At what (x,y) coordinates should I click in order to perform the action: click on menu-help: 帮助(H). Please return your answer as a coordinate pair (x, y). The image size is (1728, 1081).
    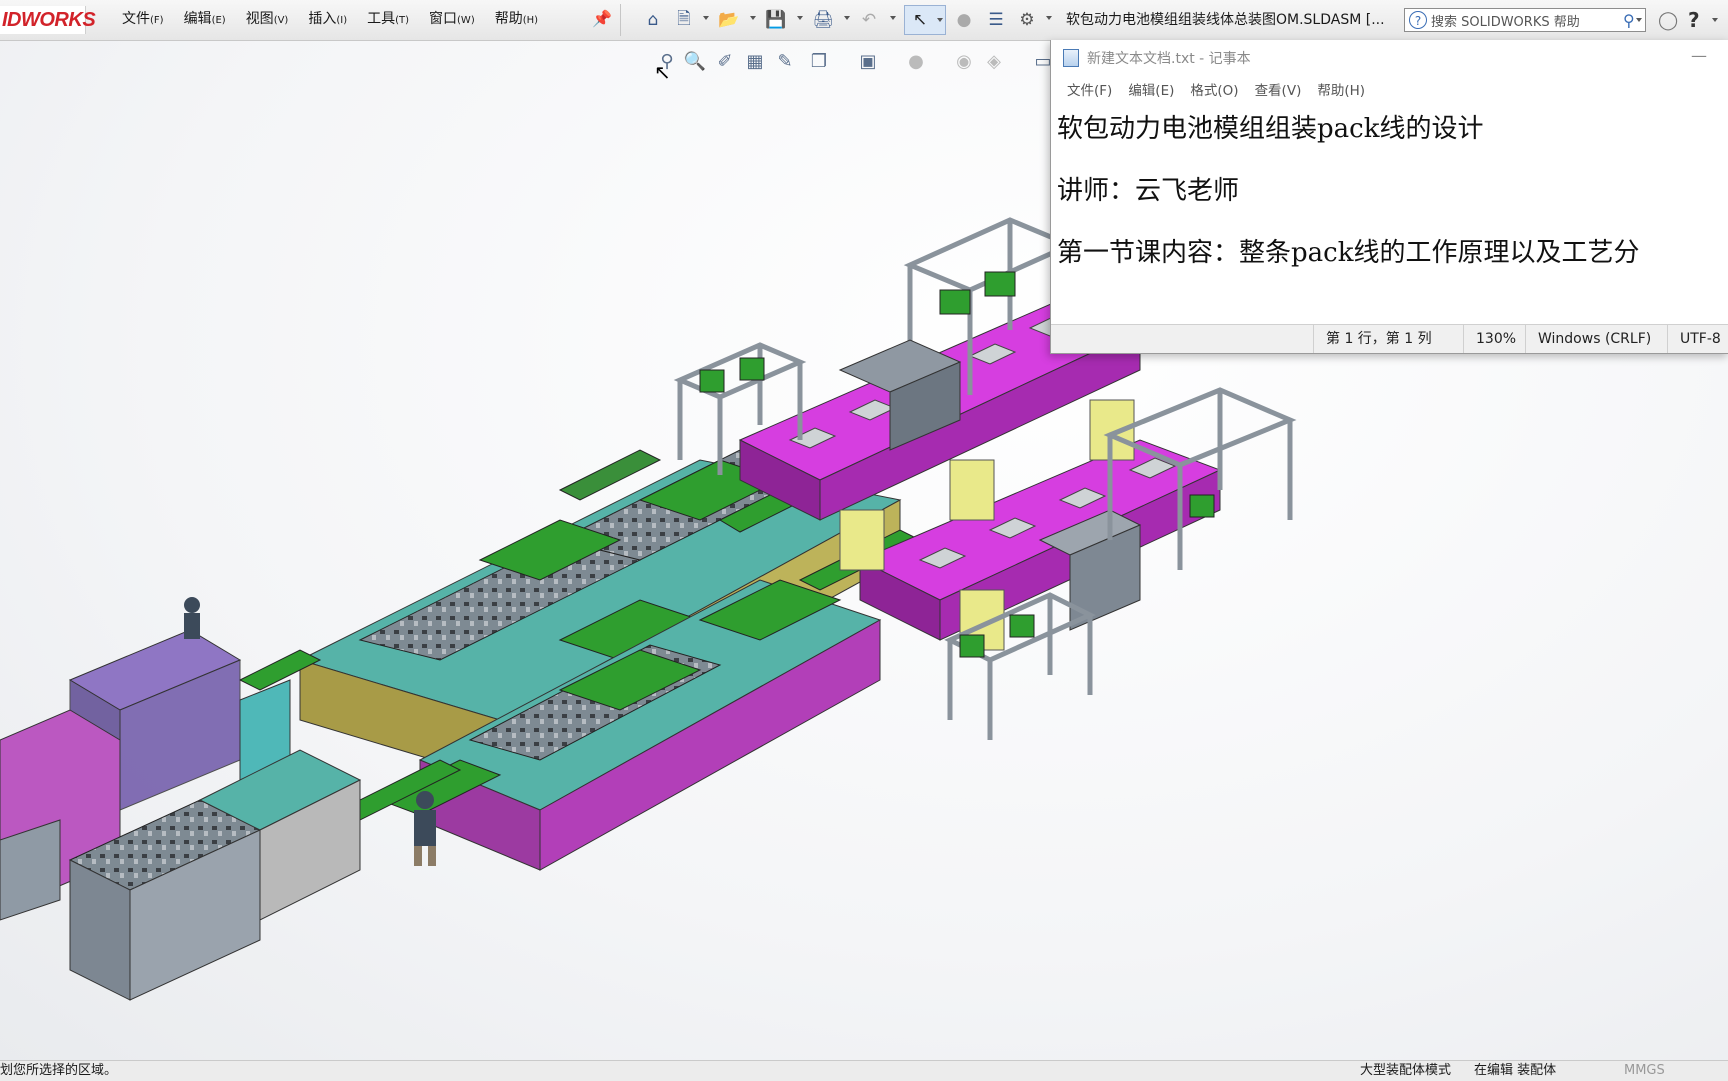
    Looking at the image, I should click on (516, 20).